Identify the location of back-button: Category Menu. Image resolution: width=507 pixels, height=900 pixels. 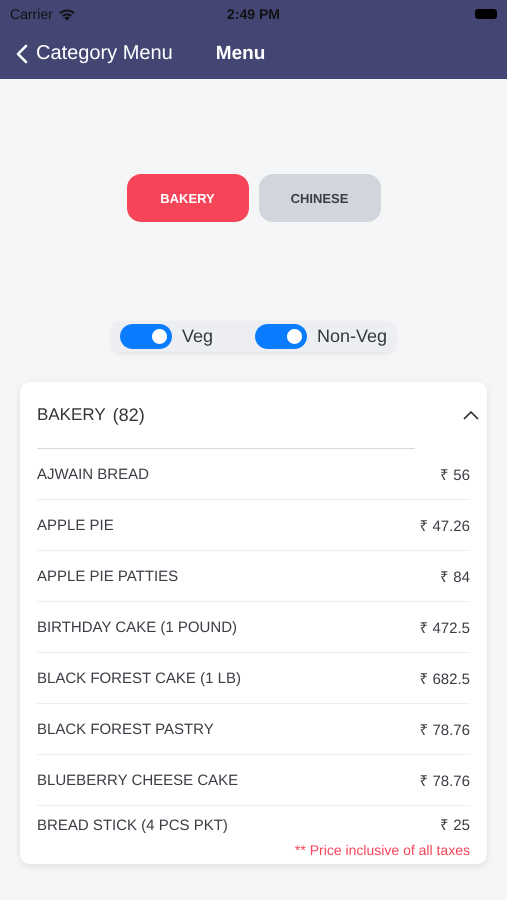
(94, 53).